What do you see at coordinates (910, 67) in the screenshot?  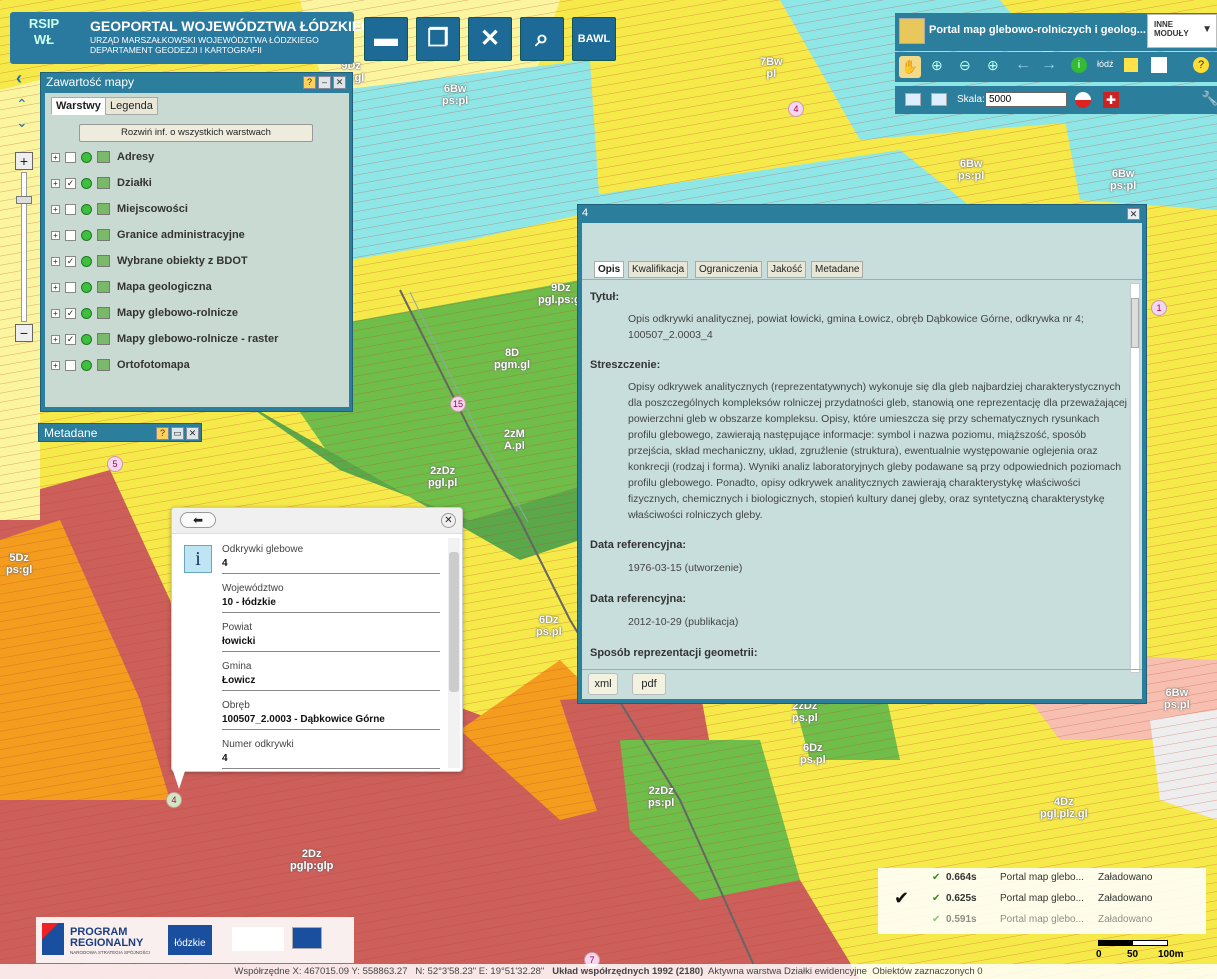 I see `pan-hand-icon: ✋` at bounding box center [910, 67].